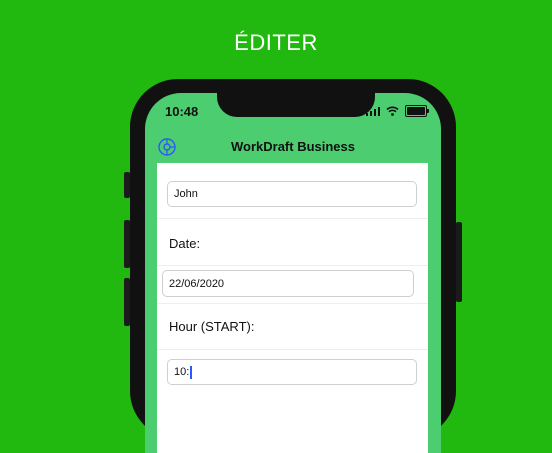 This screenshot has width=552, height=453. I want to click on page-headline: ÉDITER, so click(276, 42).